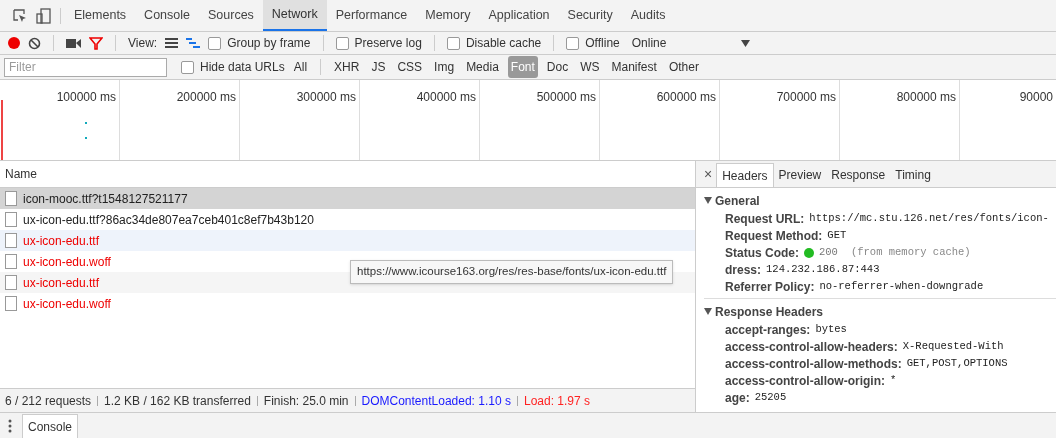  Describe the element at coordinates (901, 286) in the screenshot. I see `header-value: no-referrer-when-downgrade` at that location.